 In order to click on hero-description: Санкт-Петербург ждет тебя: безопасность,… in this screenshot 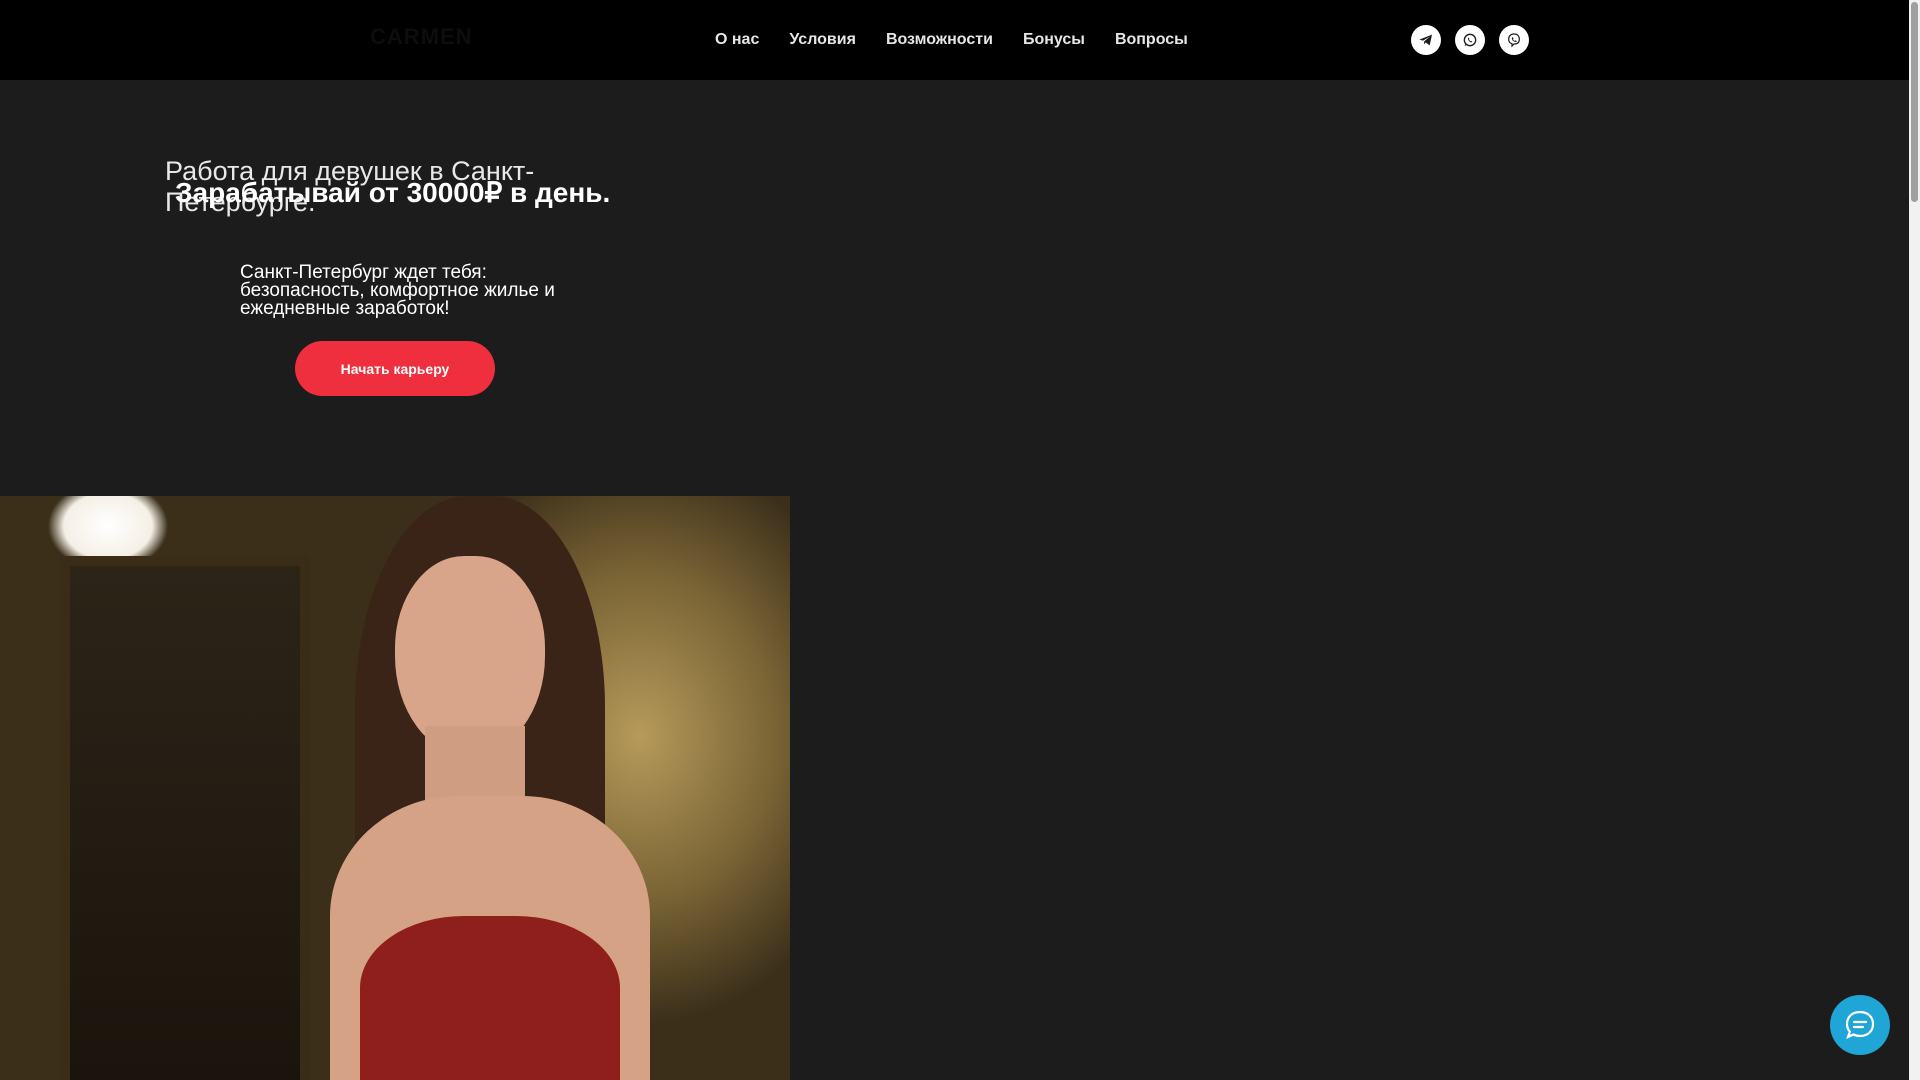, I will do `click(397, 290)`.